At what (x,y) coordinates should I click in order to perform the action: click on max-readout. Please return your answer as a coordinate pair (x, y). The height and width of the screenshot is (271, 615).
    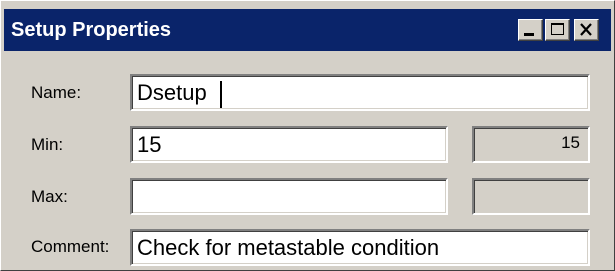
    Looking at the image, I should click on (531, 196).